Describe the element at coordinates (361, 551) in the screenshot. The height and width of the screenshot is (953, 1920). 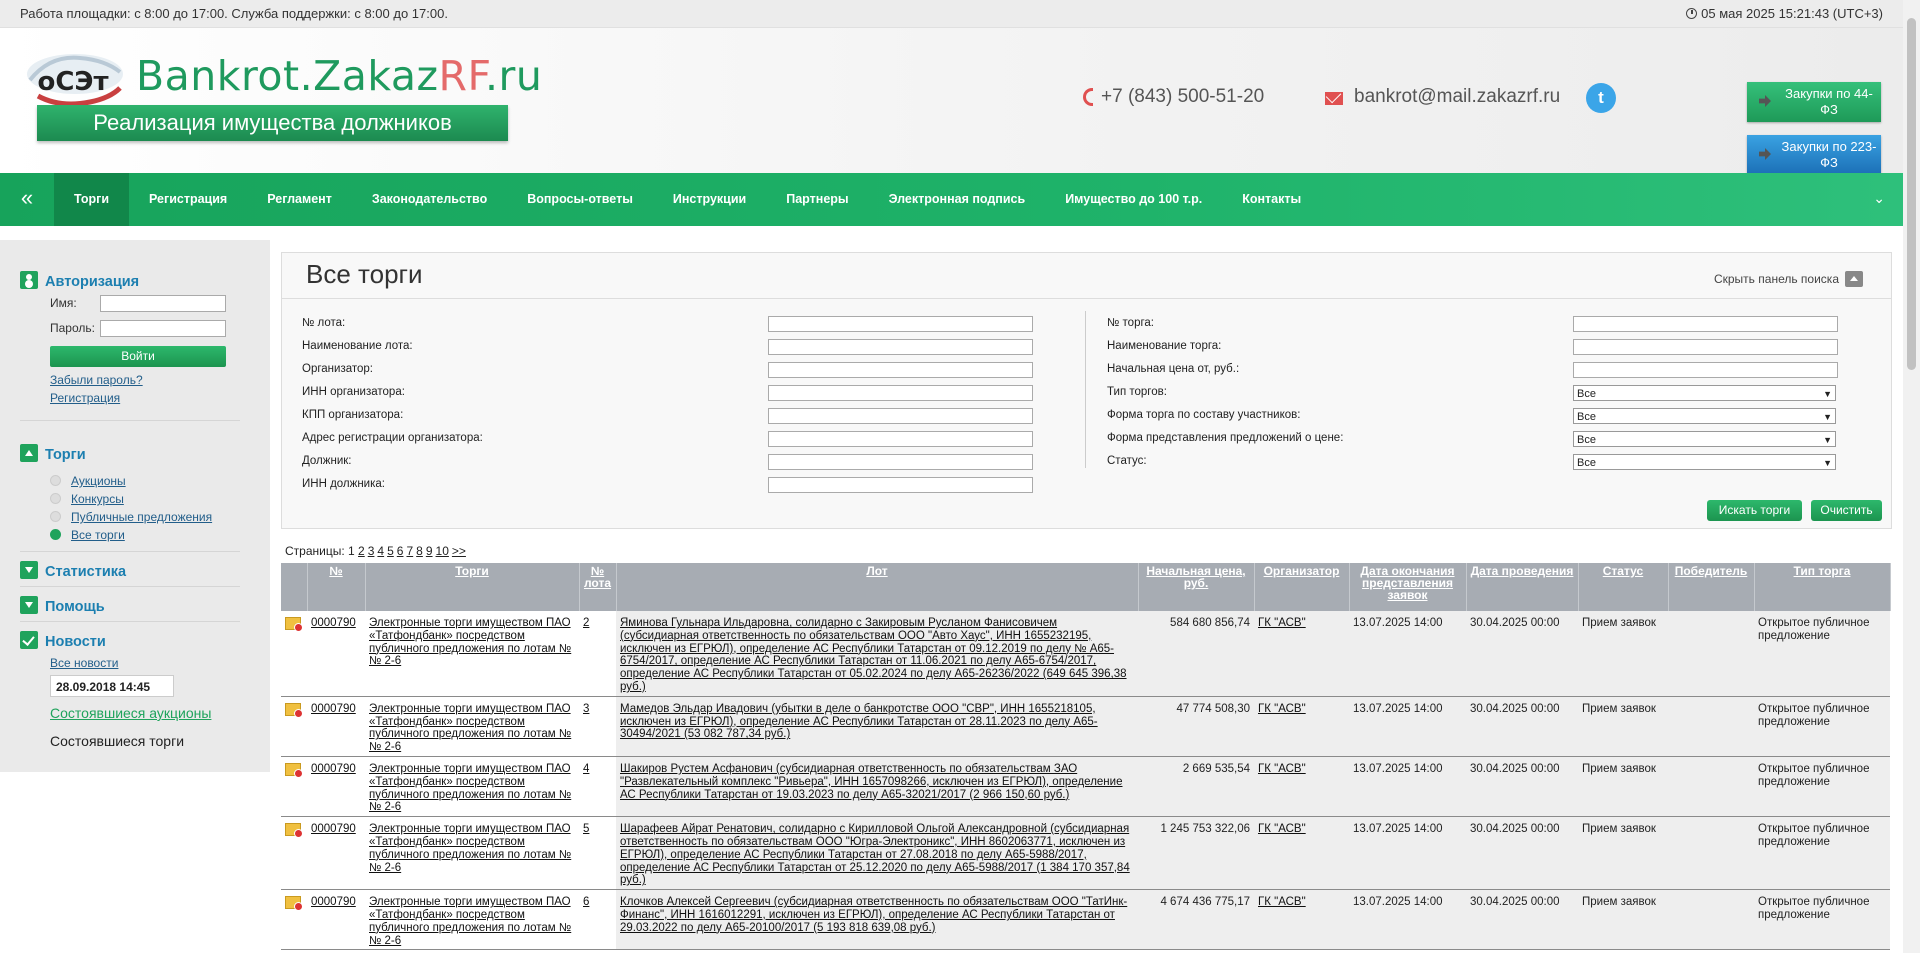
I see `page-link: 2` at that location.